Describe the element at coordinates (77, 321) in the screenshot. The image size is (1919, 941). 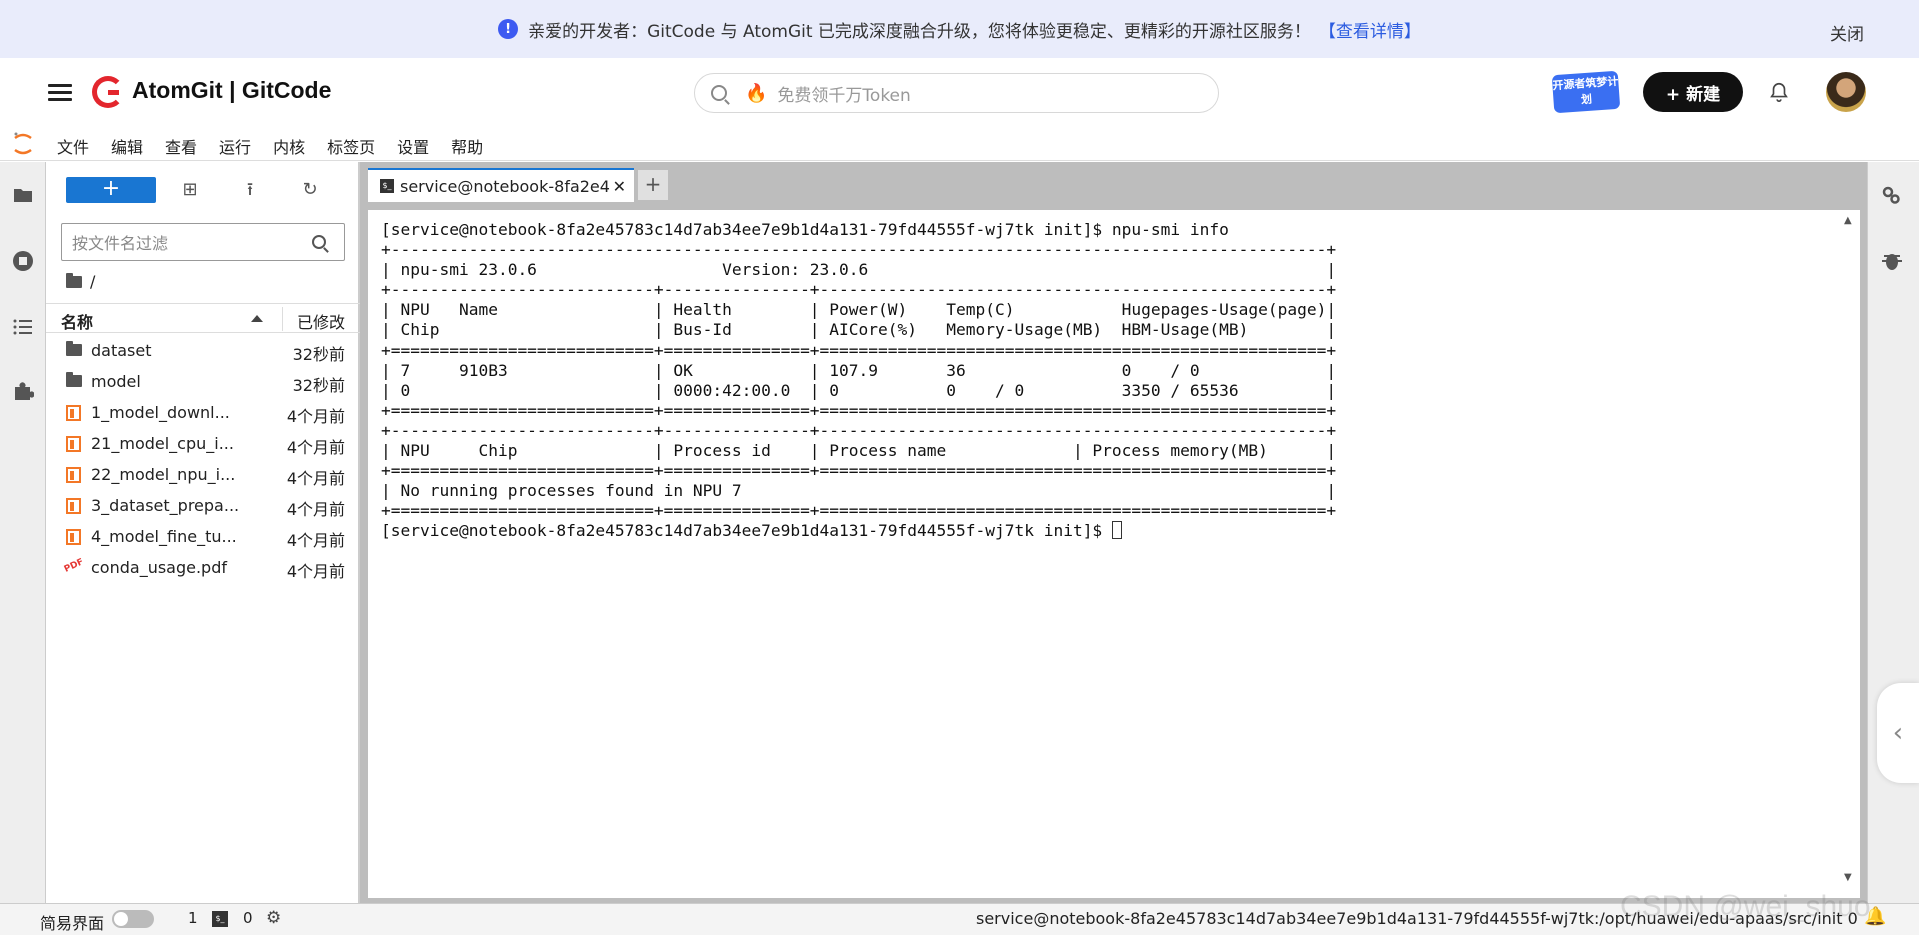
I see `column-name-header: 名称` at that location.